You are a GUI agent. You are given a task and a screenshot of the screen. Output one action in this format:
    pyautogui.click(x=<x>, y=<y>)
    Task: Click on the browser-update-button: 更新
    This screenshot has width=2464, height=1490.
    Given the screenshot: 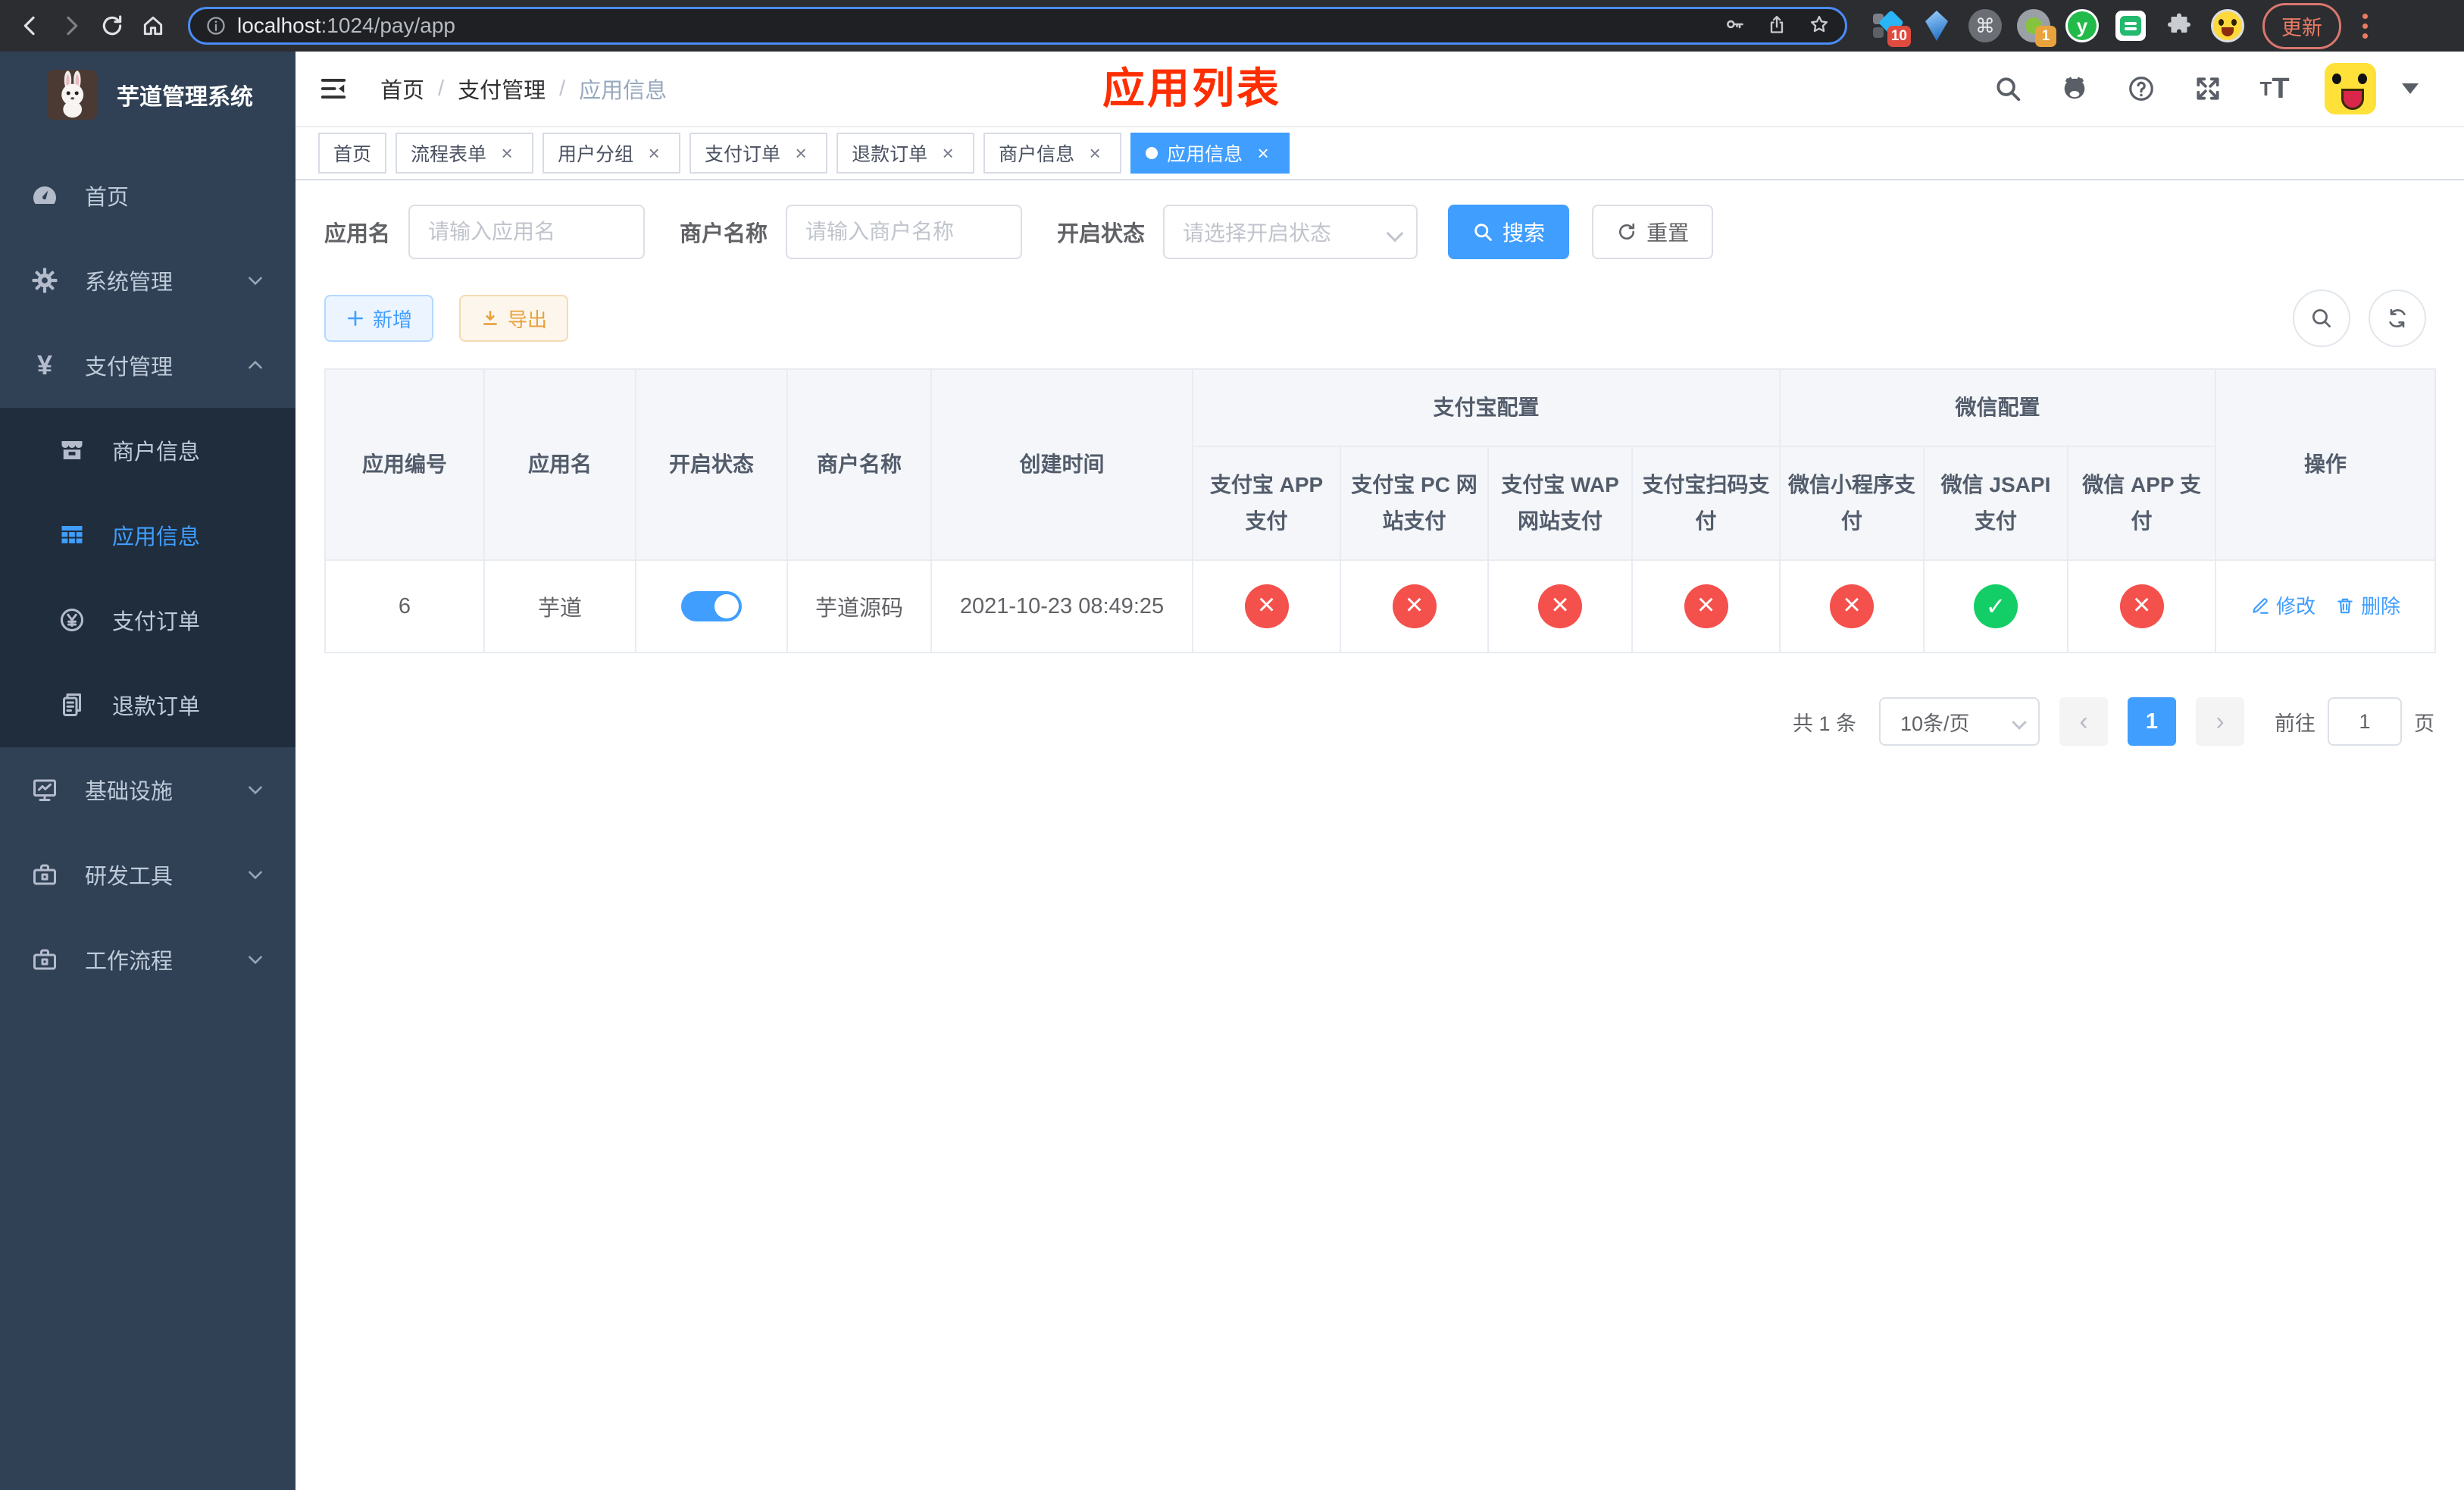 What is the action you would take?
    pyautogui.click(x=2301, y=26)
    